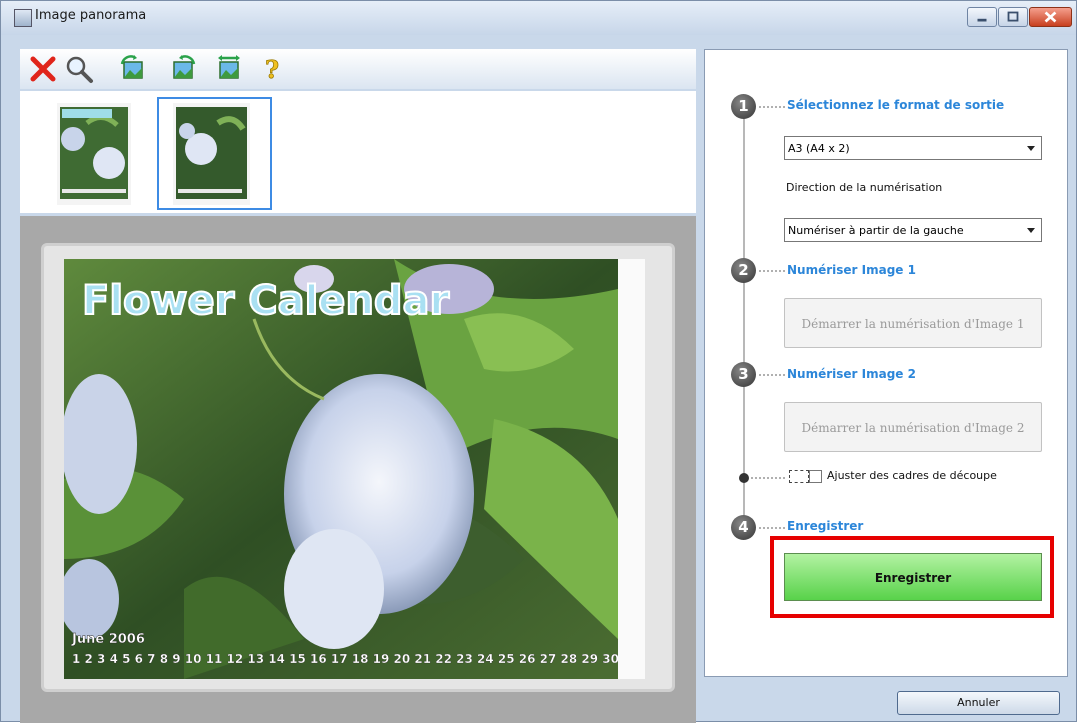 The height and width of the screenshot is (723, 1077). What do you see at coordinates (23, 18) in the screenshot?
I see `app-icon` at bounding box center [23, 18].